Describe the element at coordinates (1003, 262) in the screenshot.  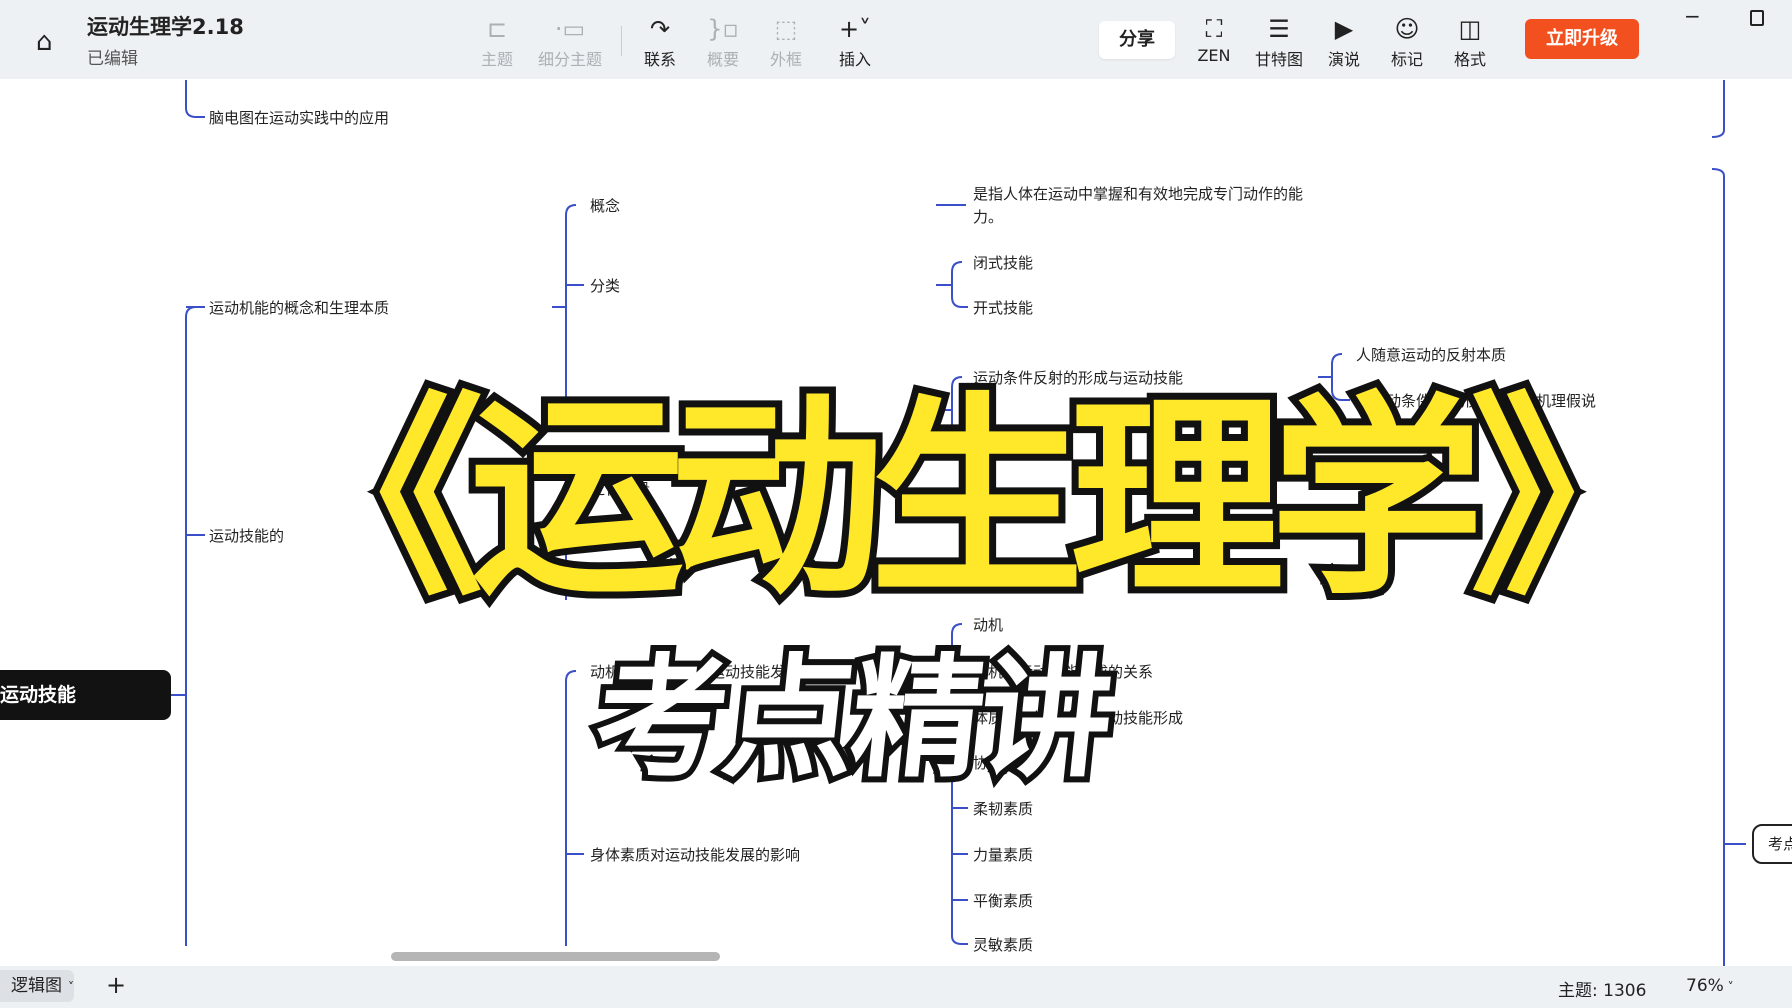
I see `node-closed-skill: 闭式技能` at that location.